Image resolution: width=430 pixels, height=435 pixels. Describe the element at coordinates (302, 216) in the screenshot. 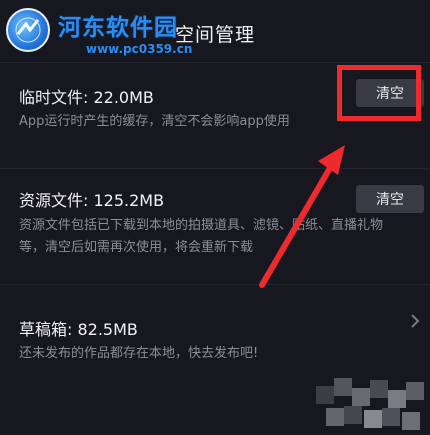

I see `annotation-arrow-icon` at that location.